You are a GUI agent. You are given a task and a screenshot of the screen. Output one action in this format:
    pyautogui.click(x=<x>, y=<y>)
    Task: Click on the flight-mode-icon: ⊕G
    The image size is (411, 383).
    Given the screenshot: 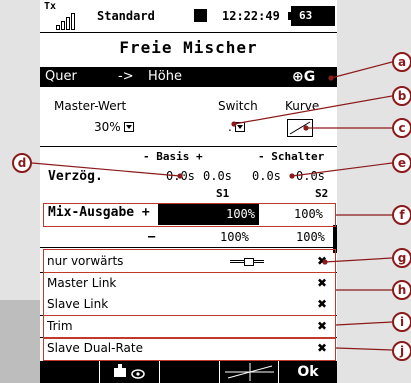 What is the action you would take?
    pyautogui.click(x=303, y=77)
    